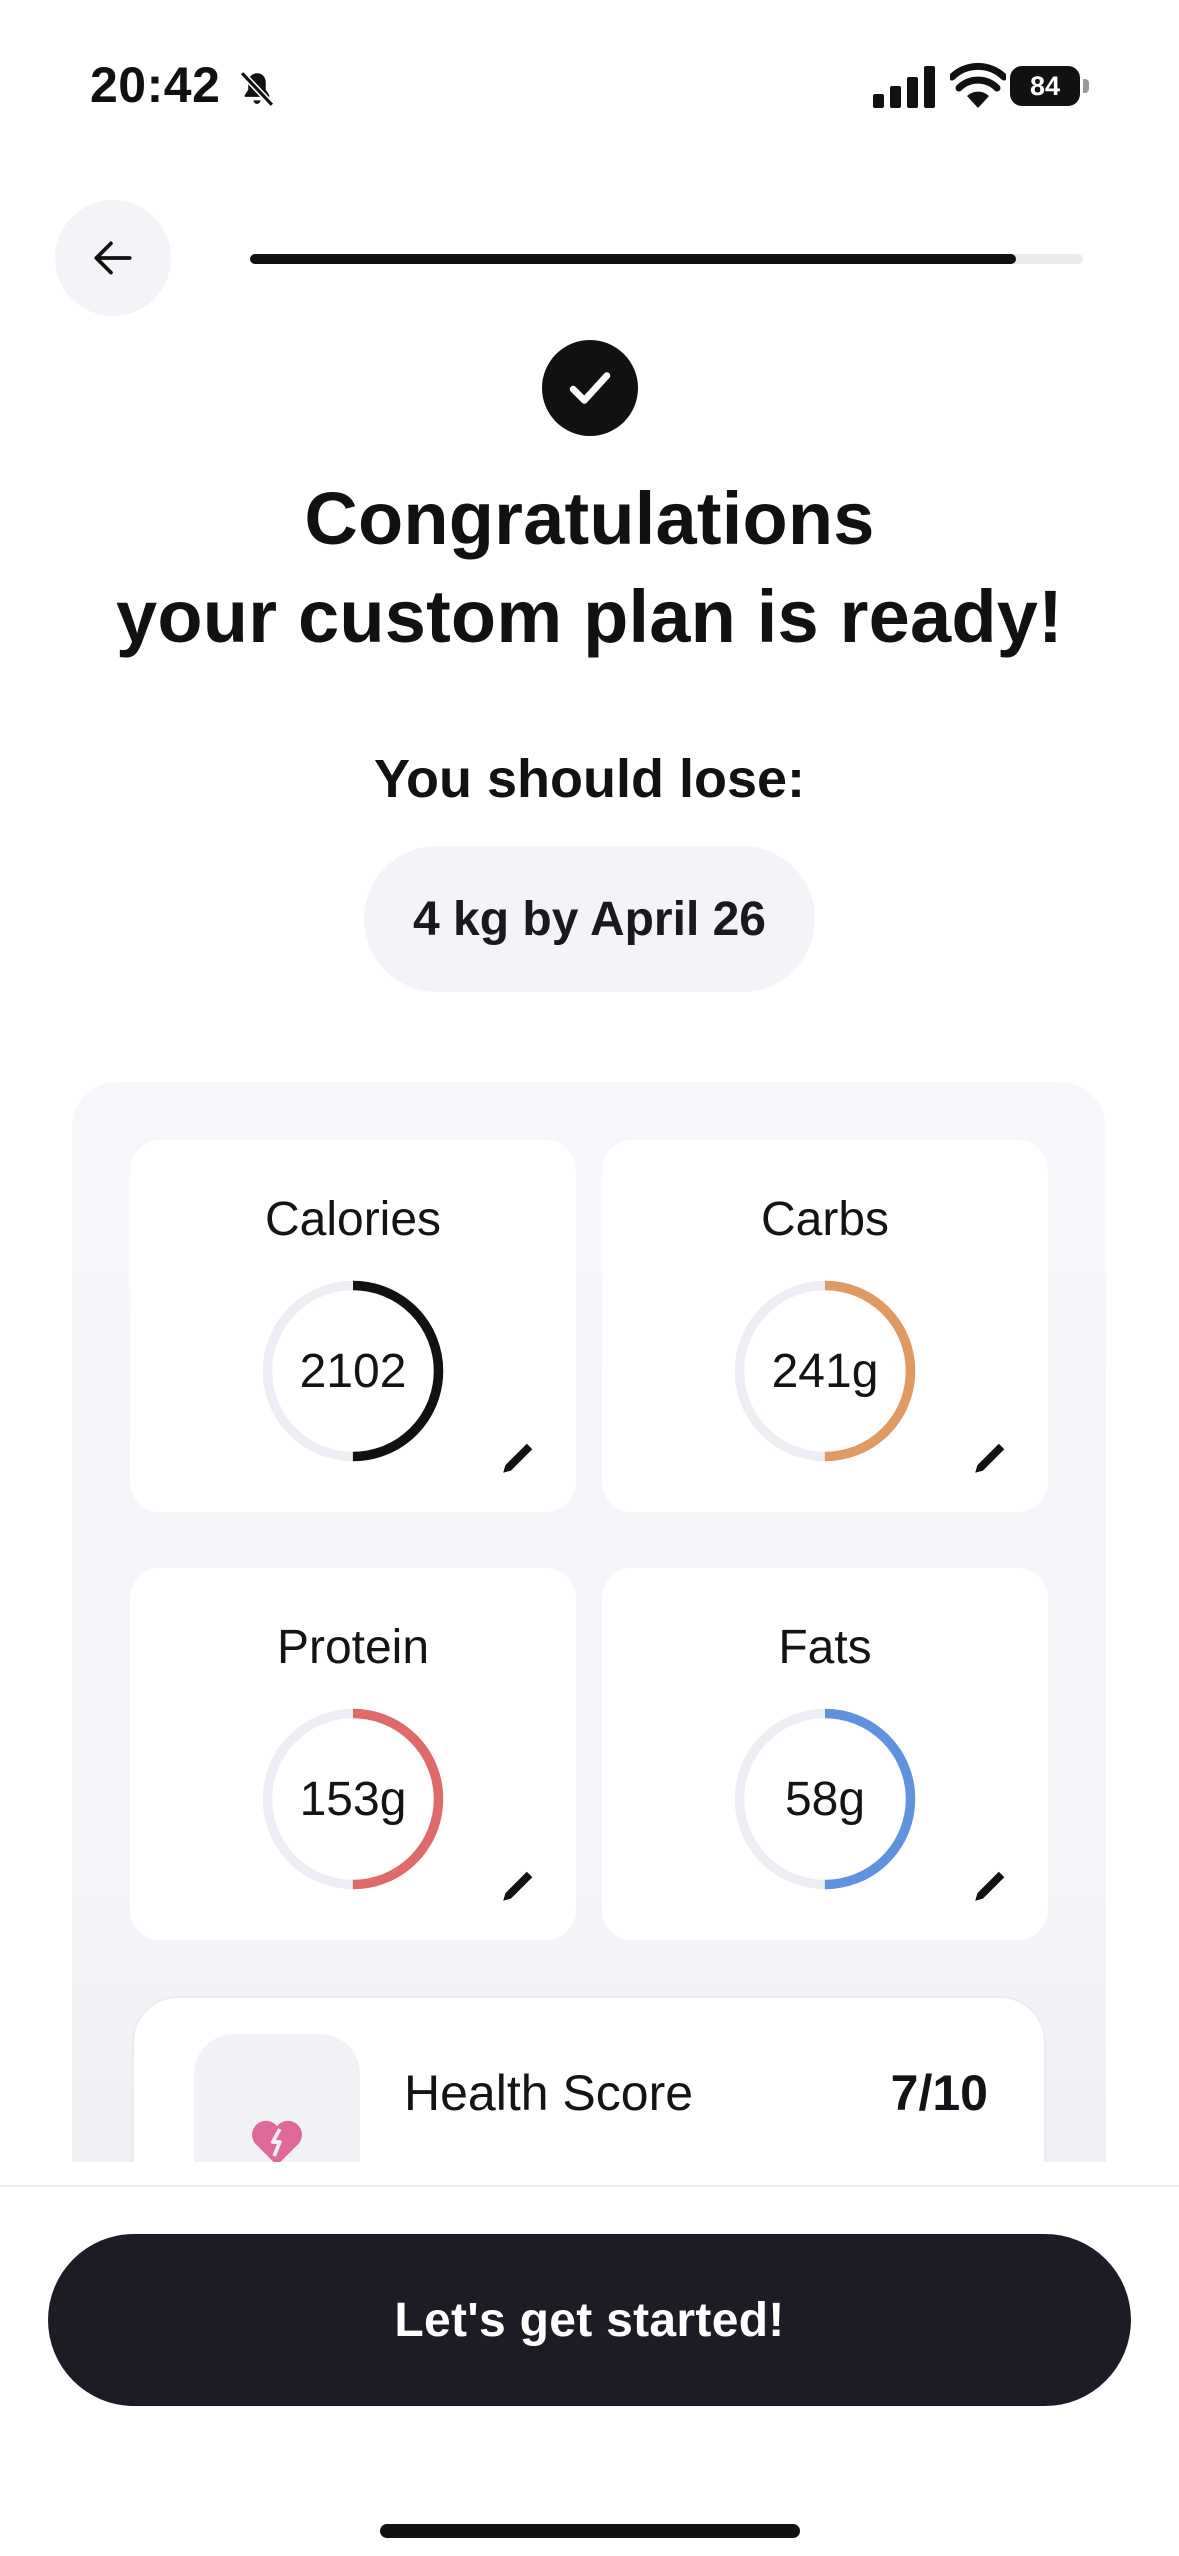 Image resolution: width=1179 pixels, height=2556 pixels. I want to click on battery-level: 84, so click(1045, 86).